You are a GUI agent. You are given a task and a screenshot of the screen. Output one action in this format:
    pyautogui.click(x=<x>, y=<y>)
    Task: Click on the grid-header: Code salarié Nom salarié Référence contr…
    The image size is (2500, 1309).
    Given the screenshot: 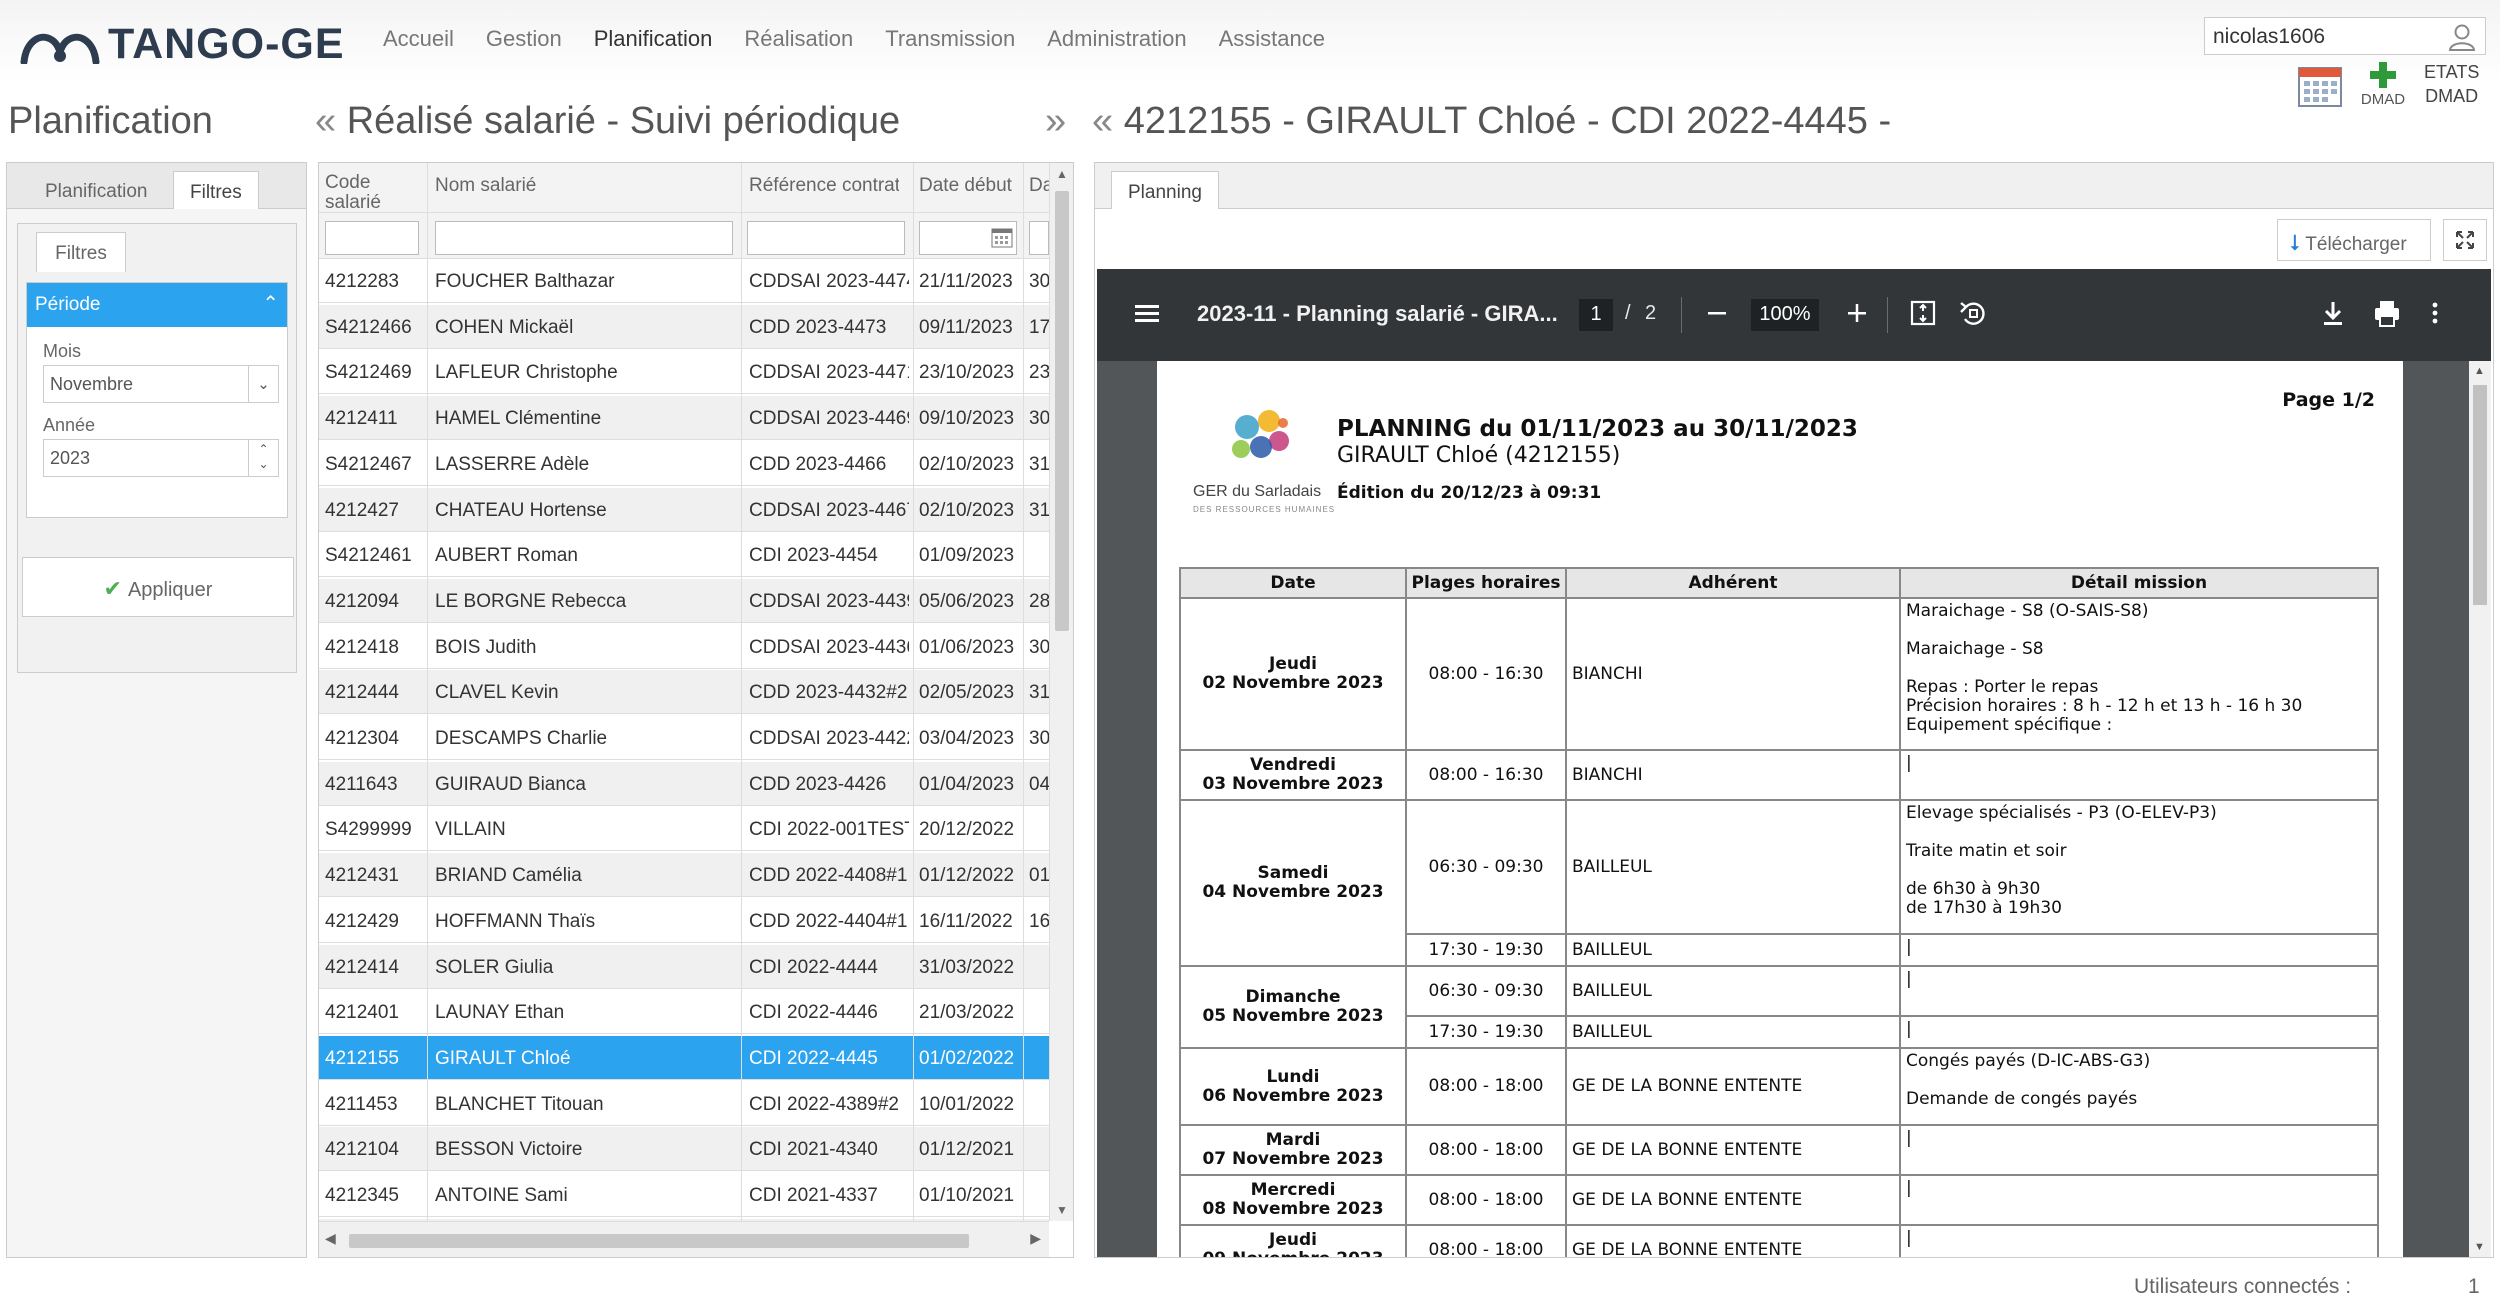 What is the action you would take?
    pyautogui.click(x=685, y=188)
    